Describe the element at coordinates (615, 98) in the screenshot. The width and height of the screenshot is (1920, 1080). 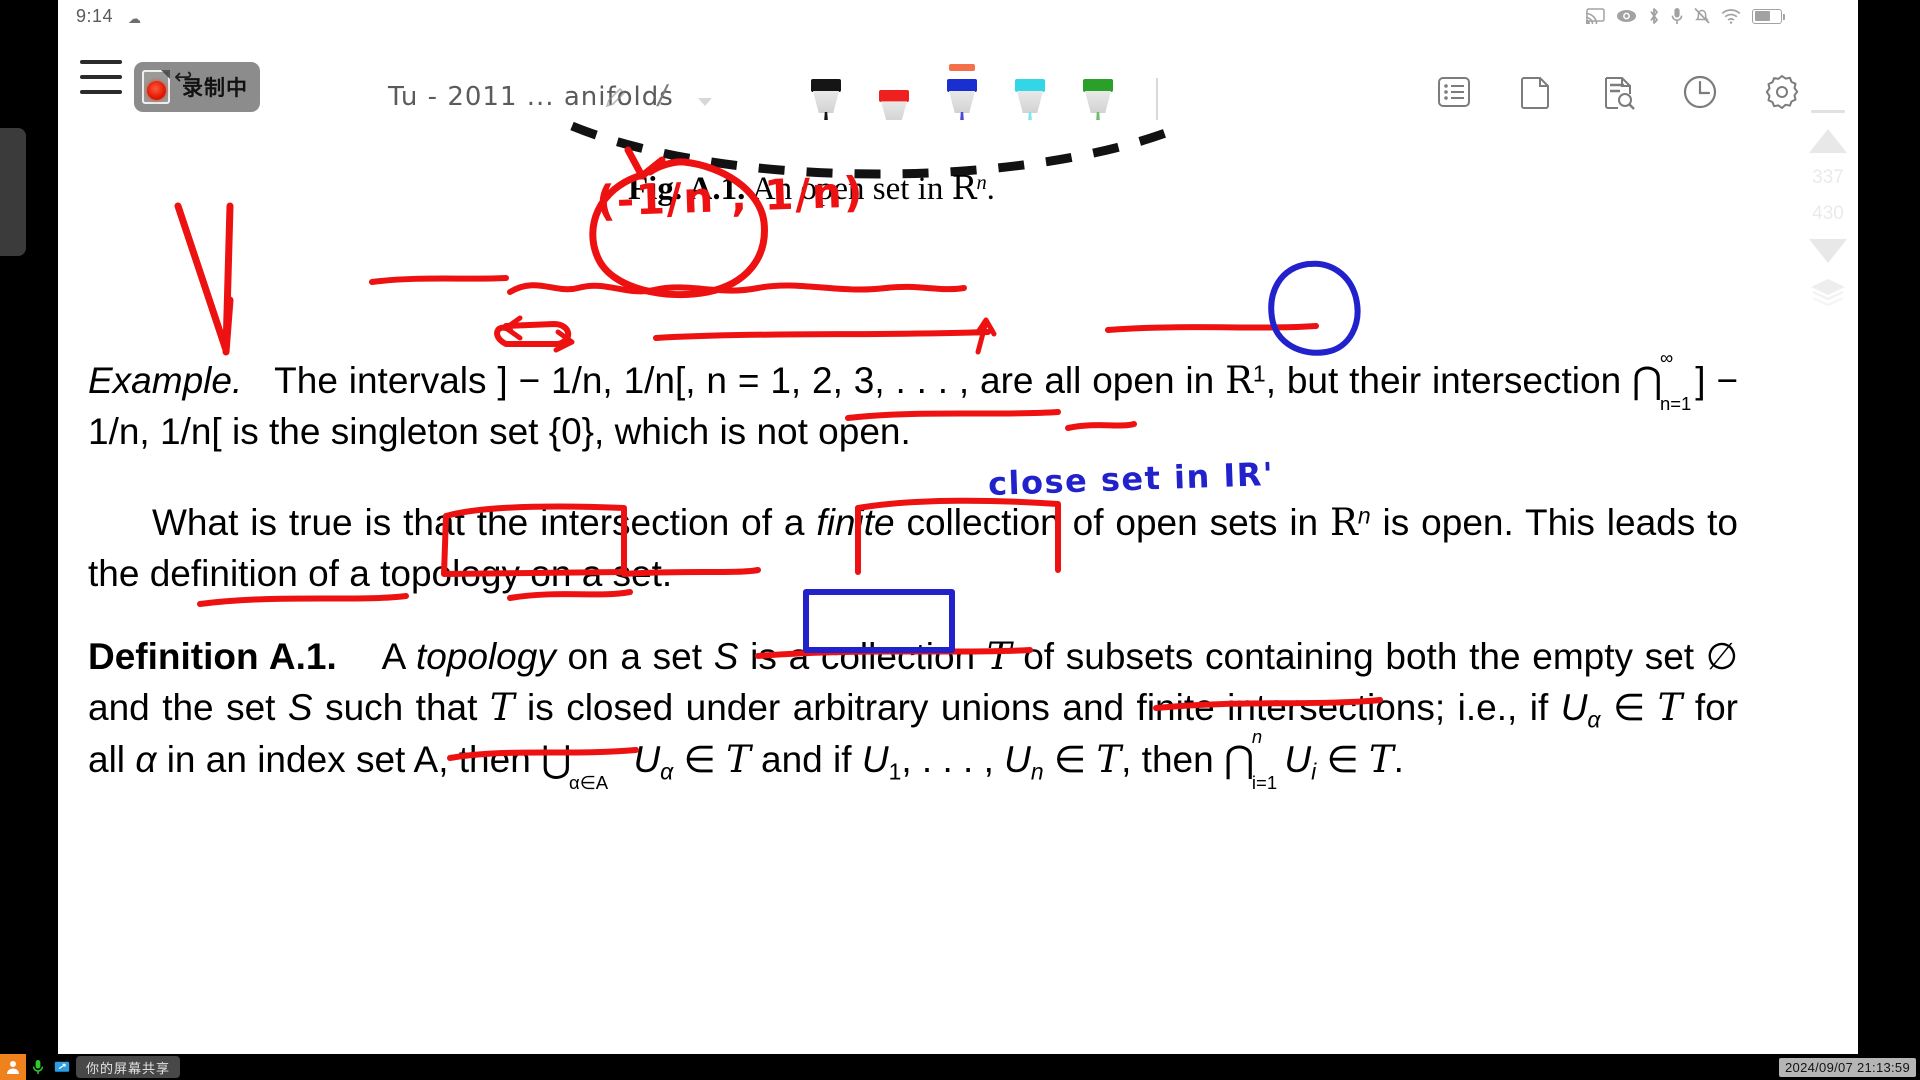
I see `rename-pen-icon` at that location.